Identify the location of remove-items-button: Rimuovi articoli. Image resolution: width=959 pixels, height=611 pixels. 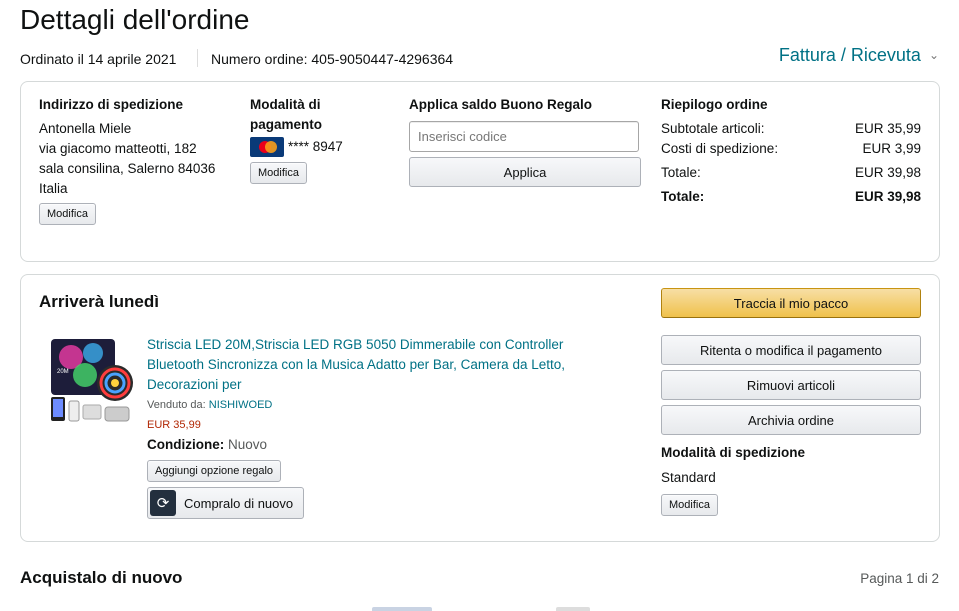
(791, 385).